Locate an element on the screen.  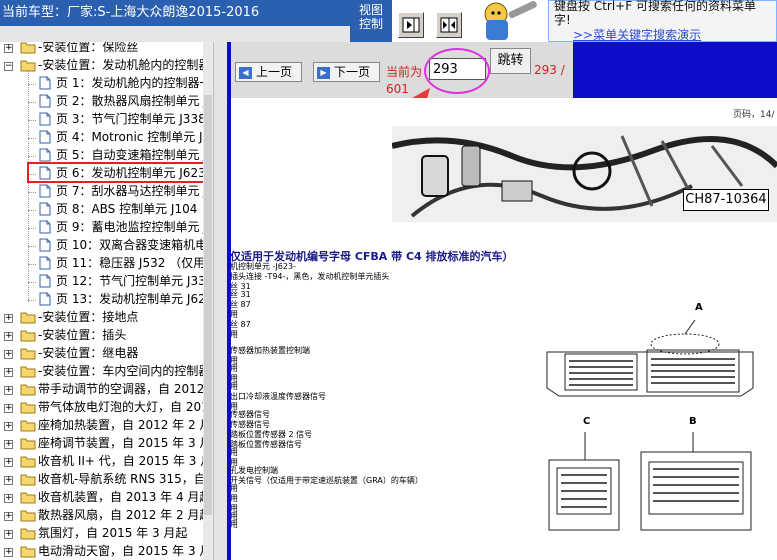
tree-folder-item: 收音机装置，自 2013 年 4 月起 is located at coordinates (124, 497).